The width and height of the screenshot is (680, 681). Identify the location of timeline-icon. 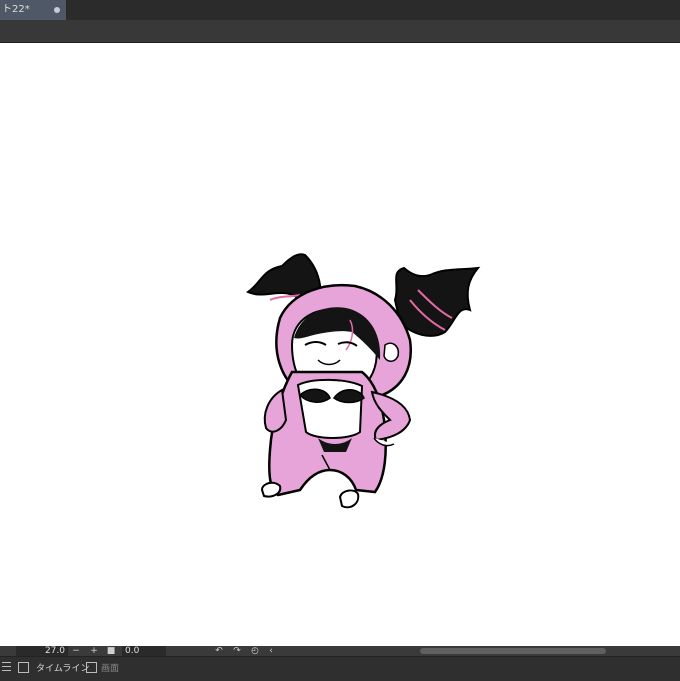
(23, 667).